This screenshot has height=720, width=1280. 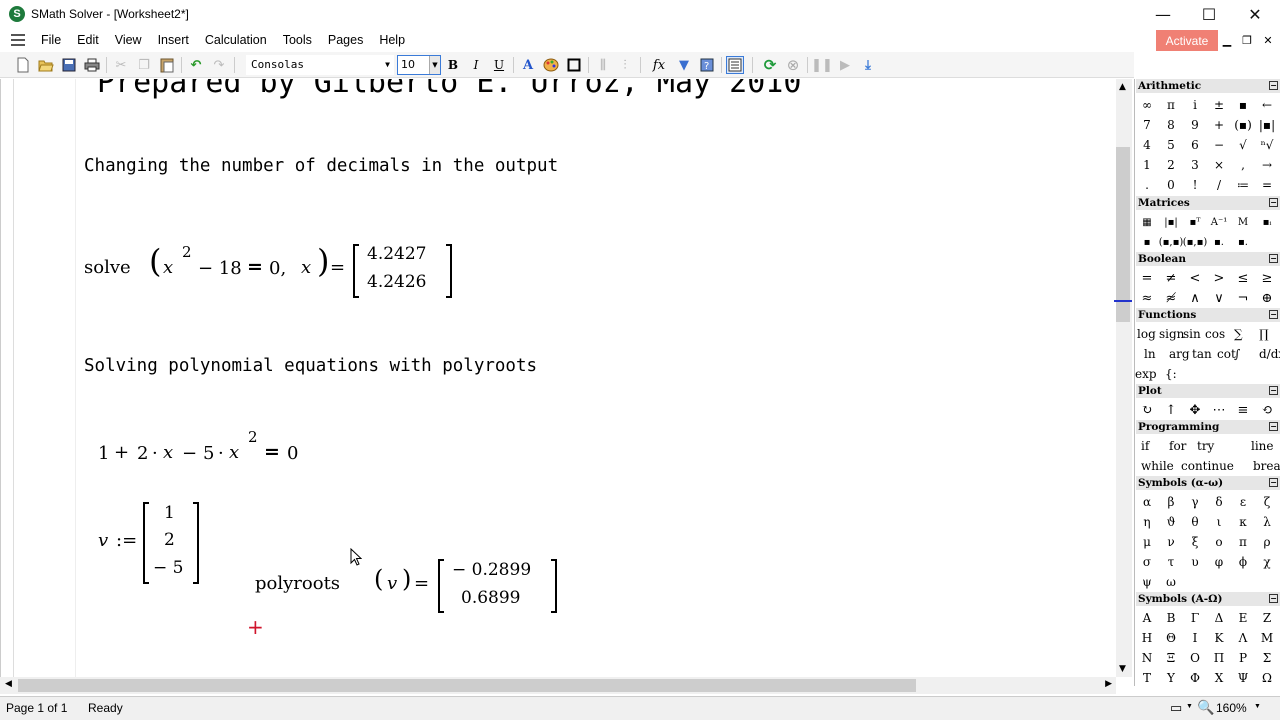 What do you see at coordinates (1219, 125) in the screenshot?
I see `arithmetic-button: +` at bounding box center [1219, 125].